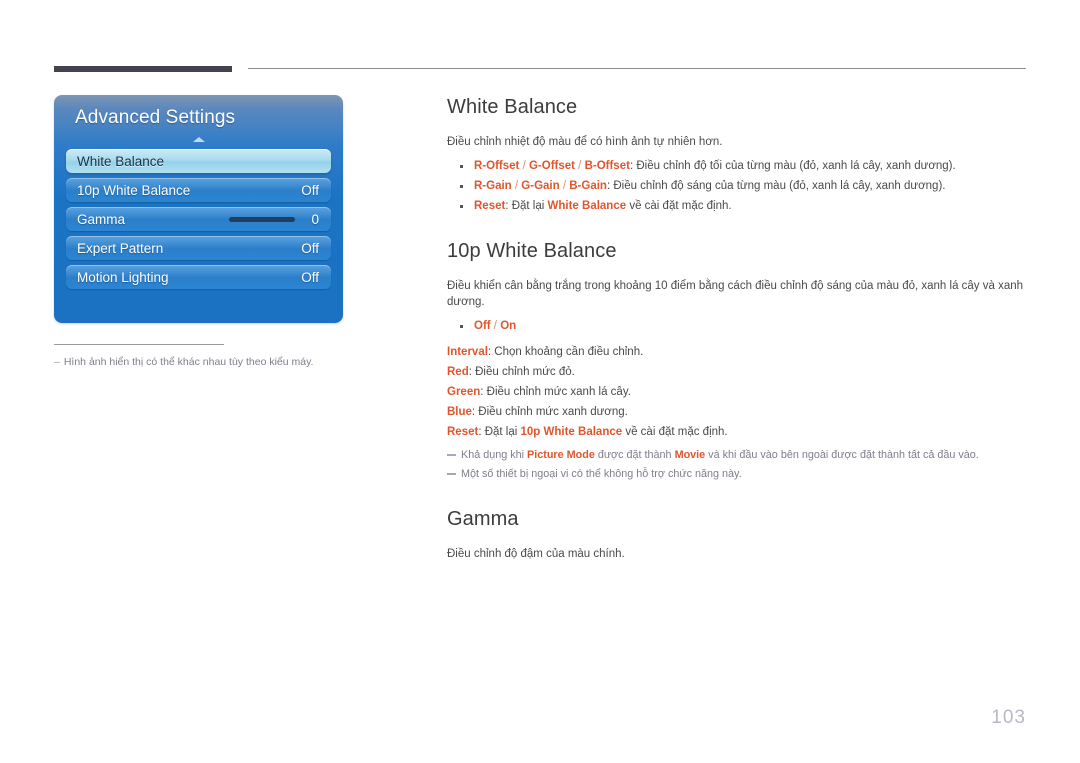 Image resolution: width=1080 pixels, height=763 pixels. Describe the element at coordinates (588, 186) in the screenshot. I see `keyword-b-gain: B-Gain` at that location.